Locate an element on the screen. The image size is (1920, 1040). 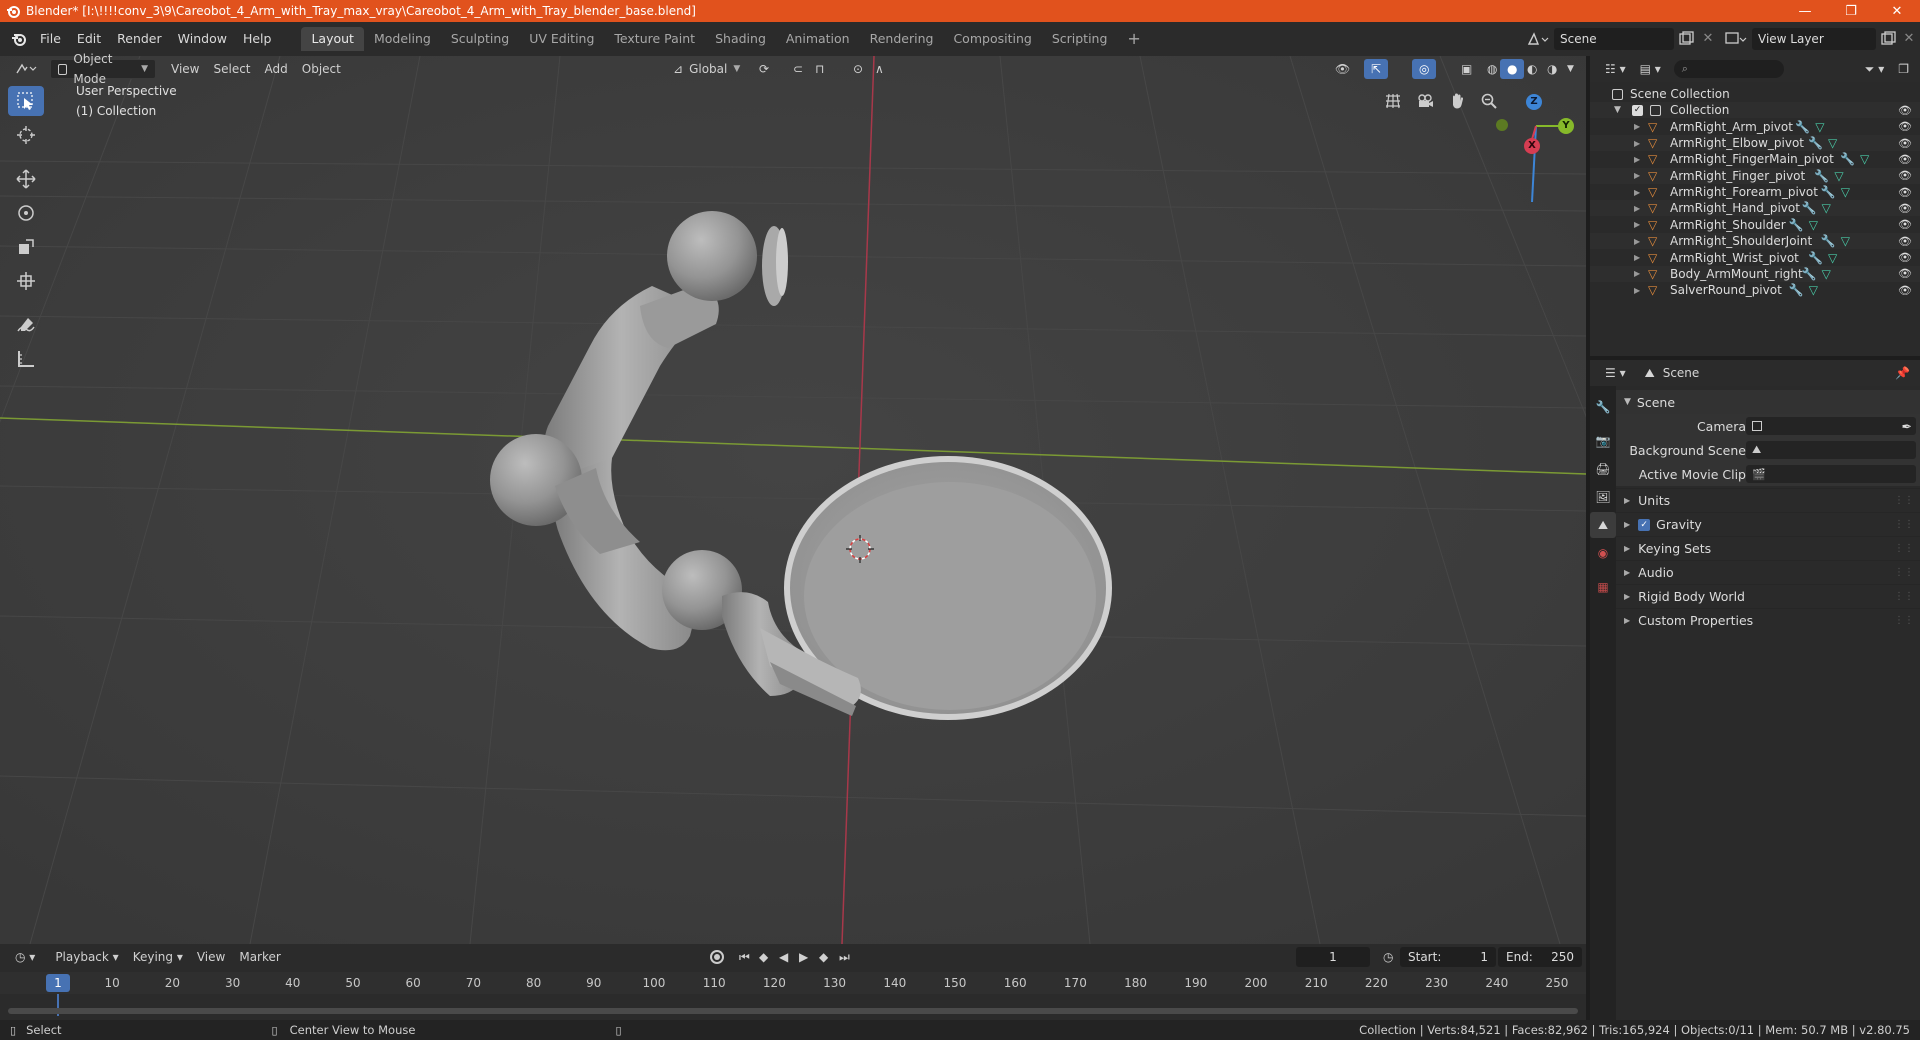
new-collection-icon: ❐ is located at coordinates (1903, 69).